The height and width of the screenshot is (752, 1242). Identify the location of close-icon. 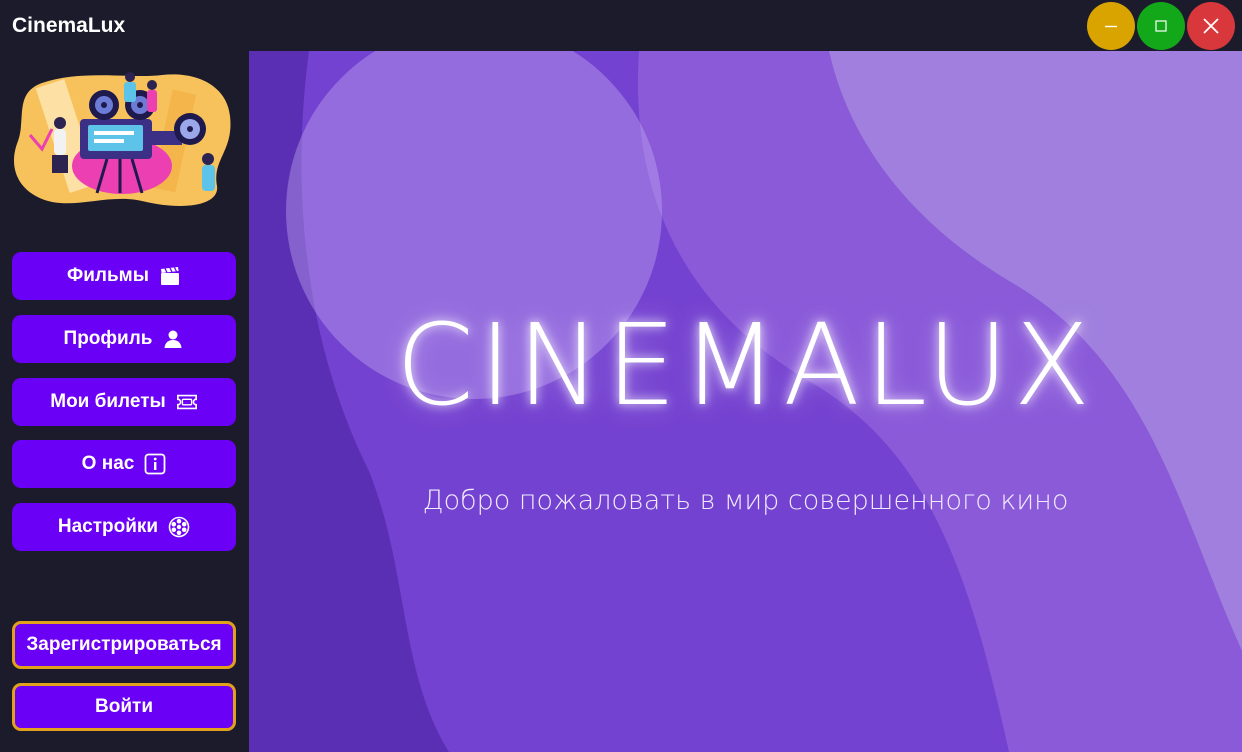
(1211, 26).